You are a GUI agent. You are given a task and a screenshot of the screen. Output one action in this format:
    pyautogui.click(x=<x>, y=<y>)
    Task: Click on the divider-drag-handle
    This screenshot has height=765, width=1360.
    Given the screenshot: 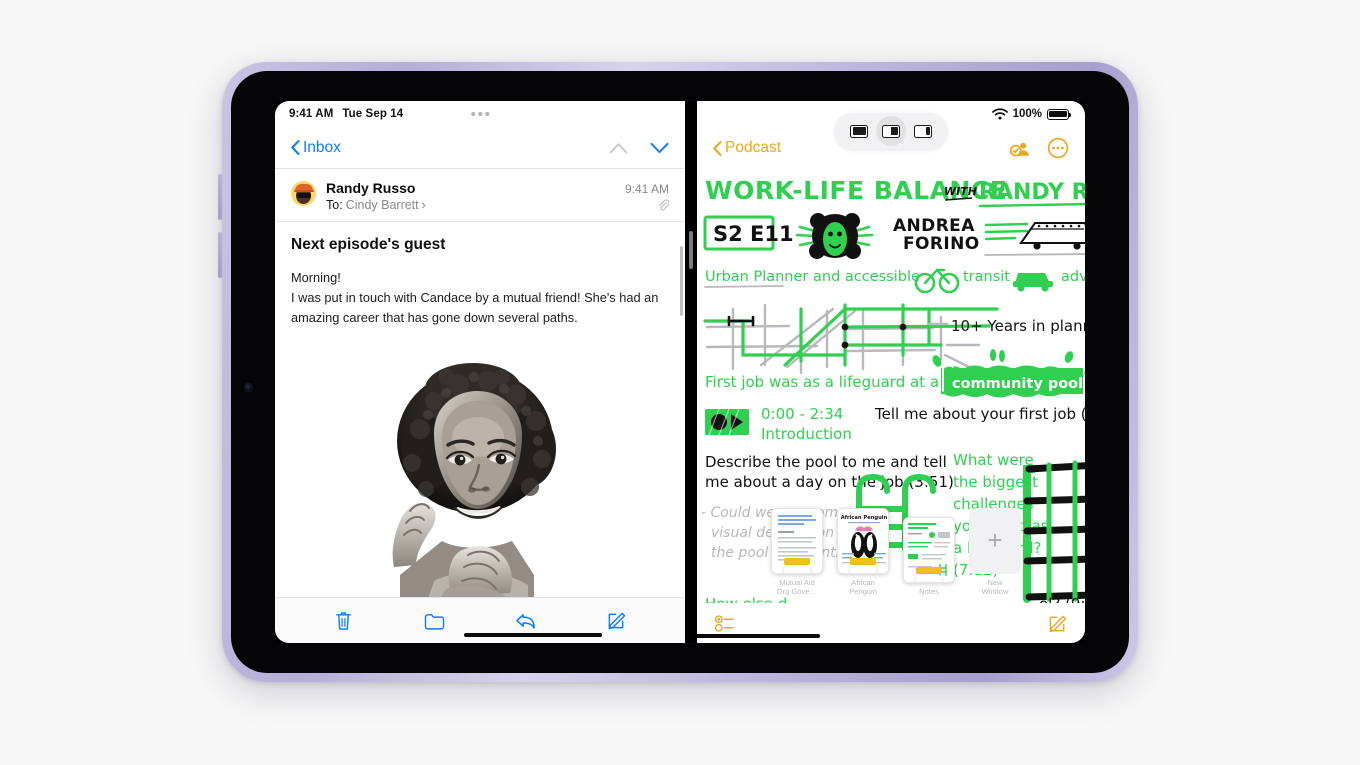 What is the action you would take?
    pyautogui.click(x=691, y=250)
    